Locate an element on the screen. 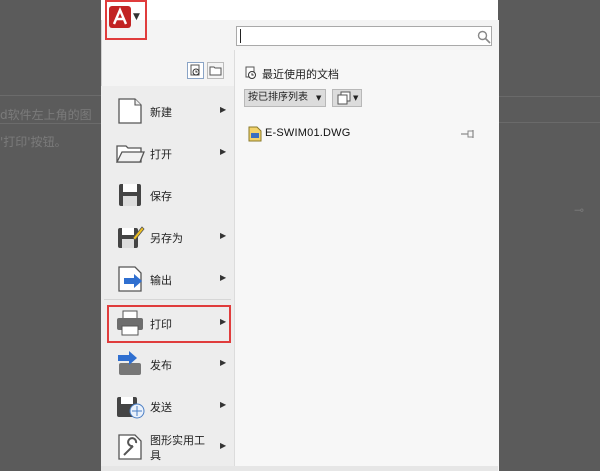  menu-item-save-as: 另存为 ▶ is located at coordinates (167, 238).